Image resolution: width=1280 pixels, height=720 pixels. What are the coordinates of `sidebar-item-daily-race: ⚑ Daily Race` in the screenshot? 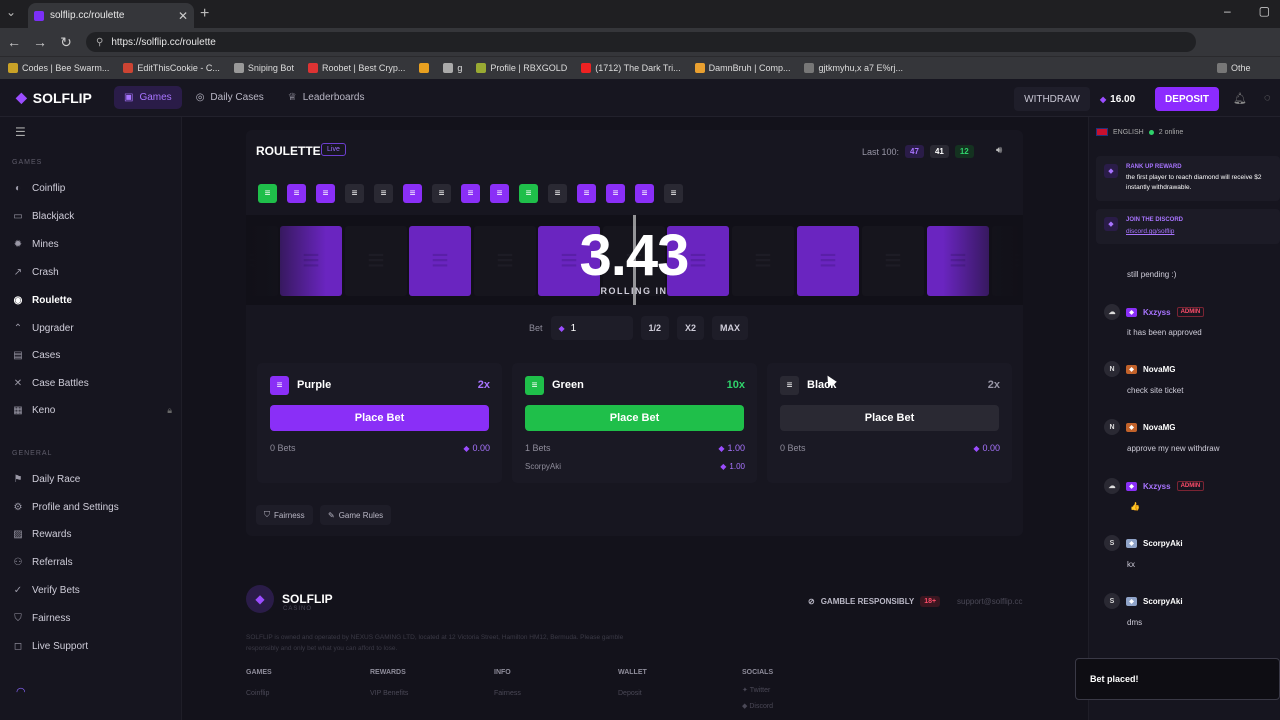 It's located at (92, 479).